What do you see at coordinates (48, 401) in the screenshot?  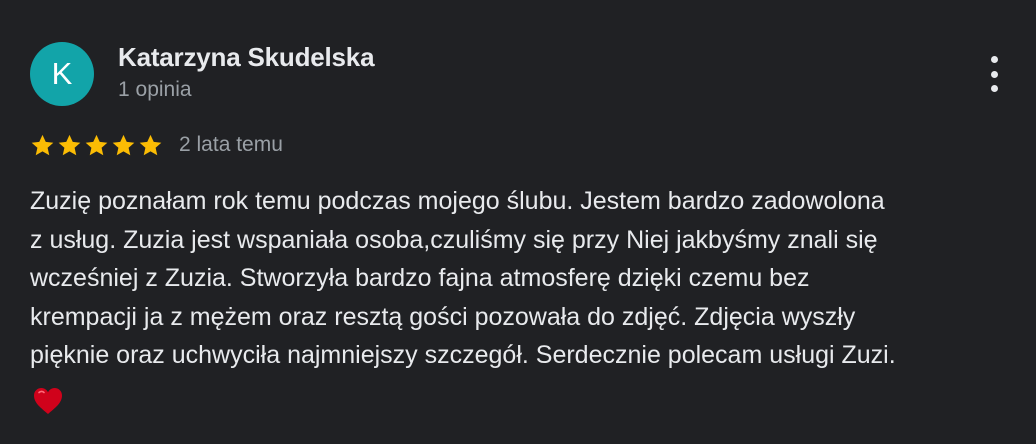 I see `red-heart-icon` at bounding box center [48, 401].